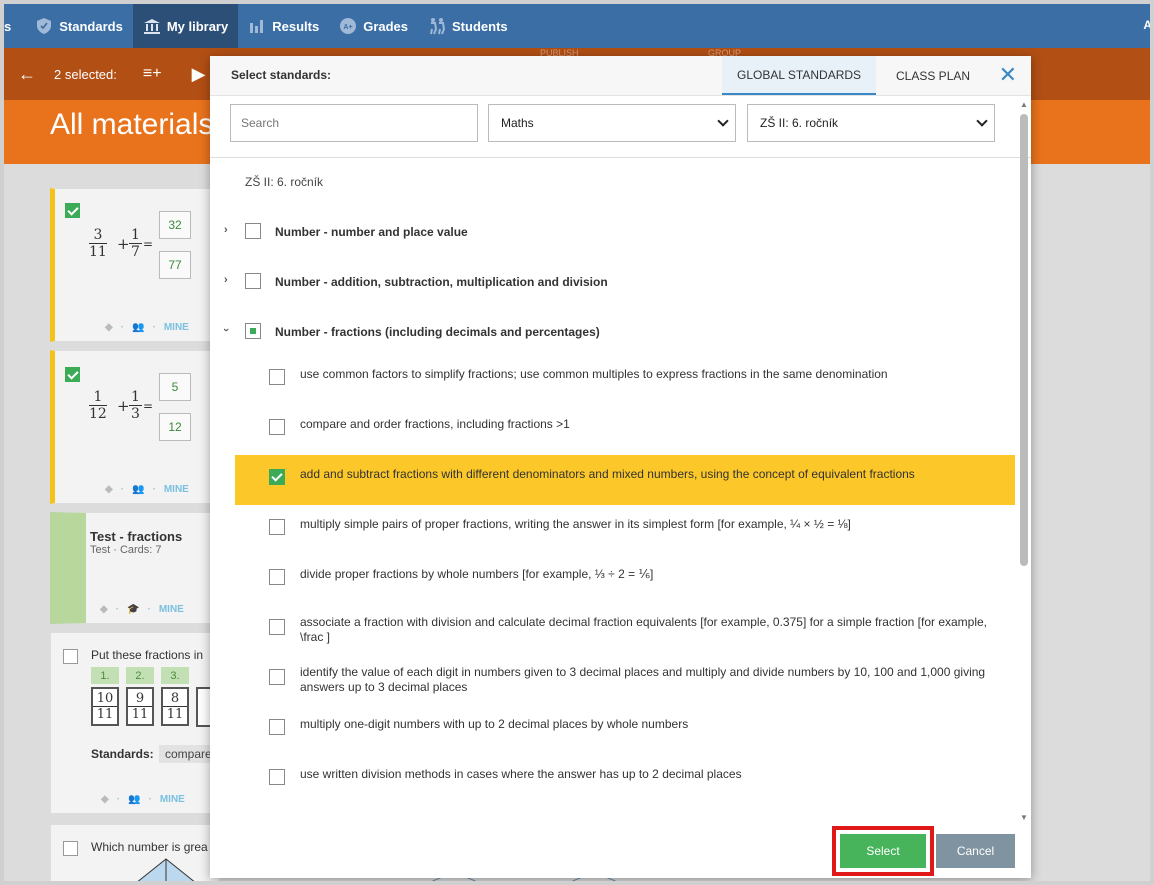 This screenshot has width=1154, height=885. I want to click on cancel-button: Cancel, so click(975, 851).